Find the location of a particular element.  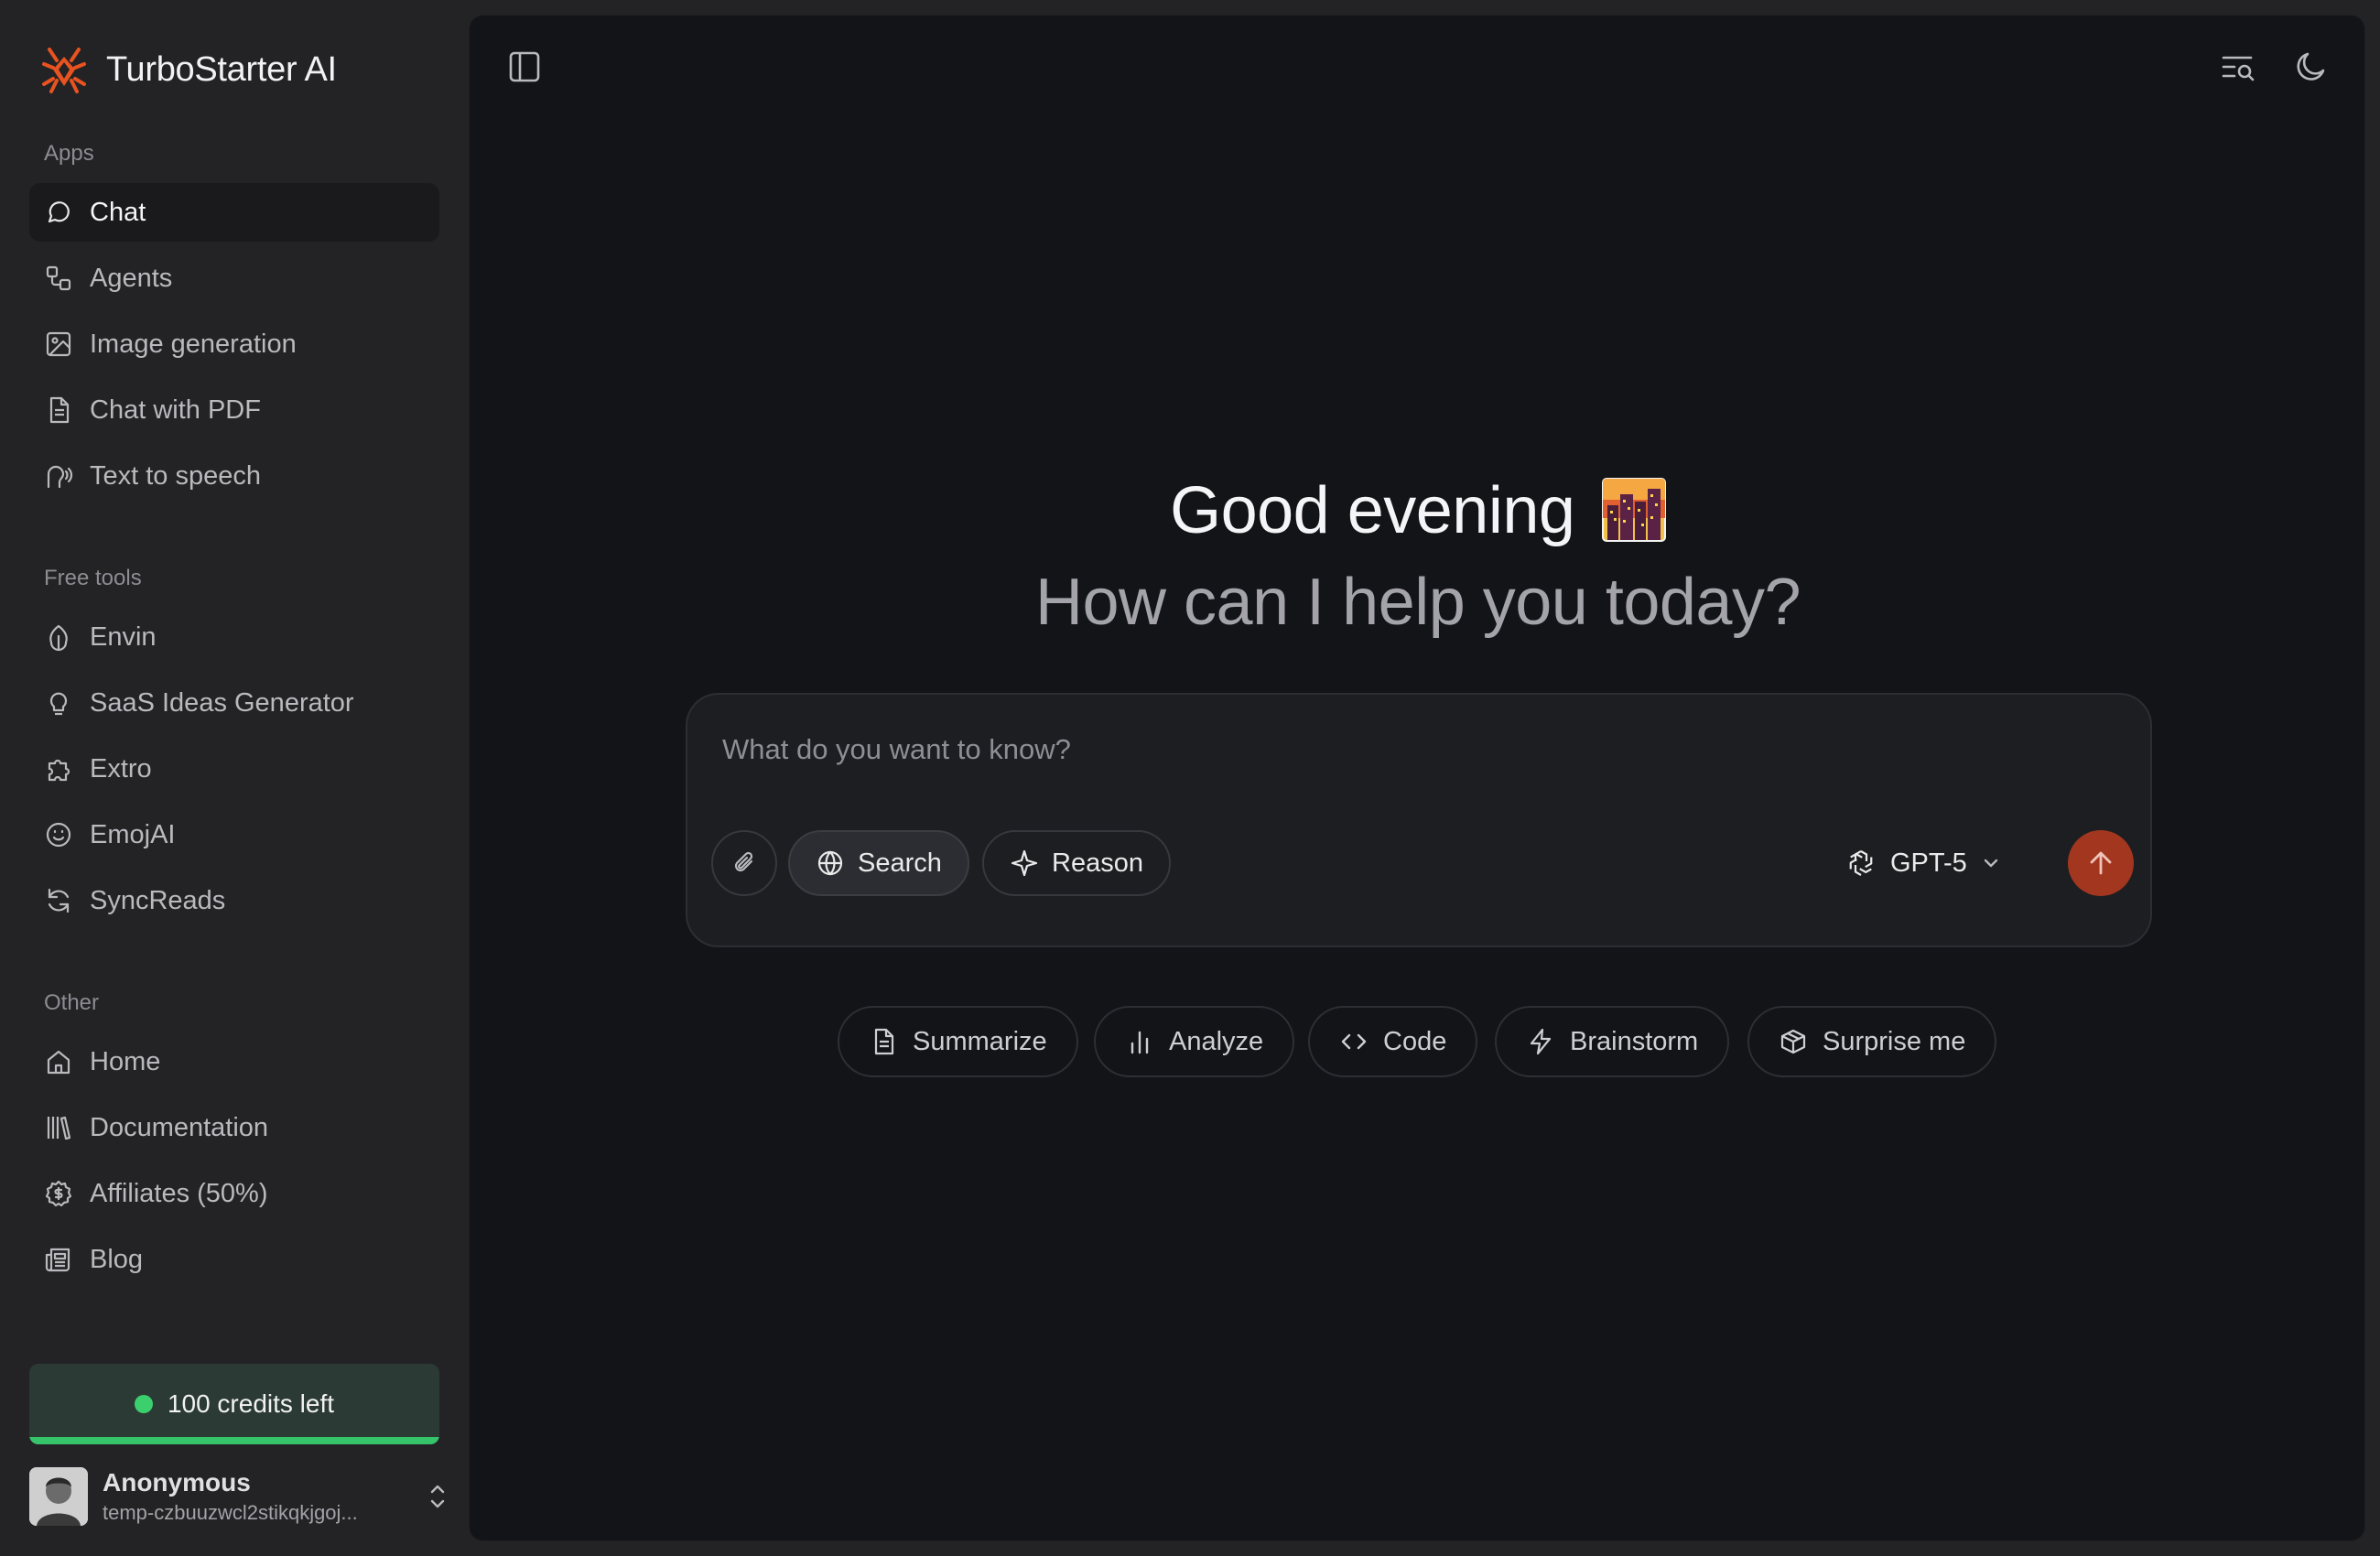

brand-name: TurboStarter AI is located at coordinates (221, 69).